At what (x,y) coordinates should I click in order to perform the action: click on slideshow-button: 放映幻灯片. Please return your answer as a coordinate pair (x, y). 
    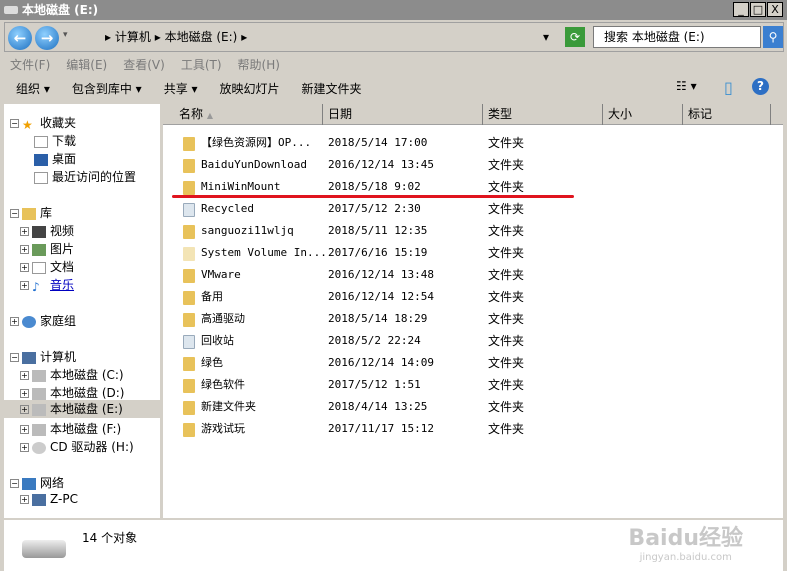
    Looking at the image, I should click on (250, 89).